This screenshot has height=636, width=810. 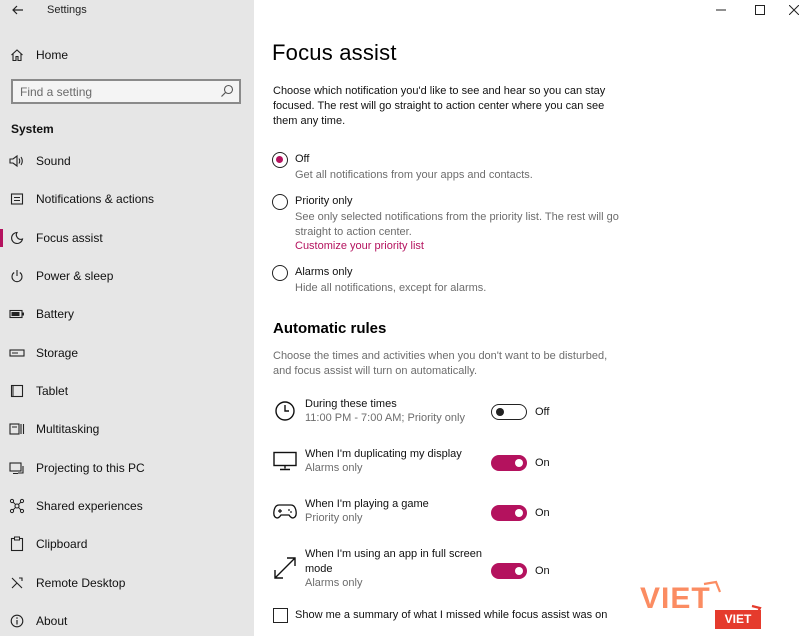 I want to click on clock-icon, so click(x=285, y=411).